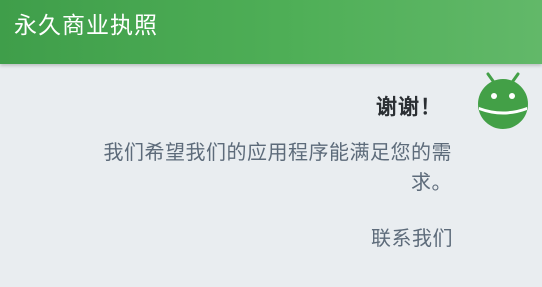 This screenshot has width=542, height=287. Describe the element at coordinates (277, 167) in the screenshot. I see `thanks-message: 我们希望我们的应用程序能满足您的需求。` at that location.